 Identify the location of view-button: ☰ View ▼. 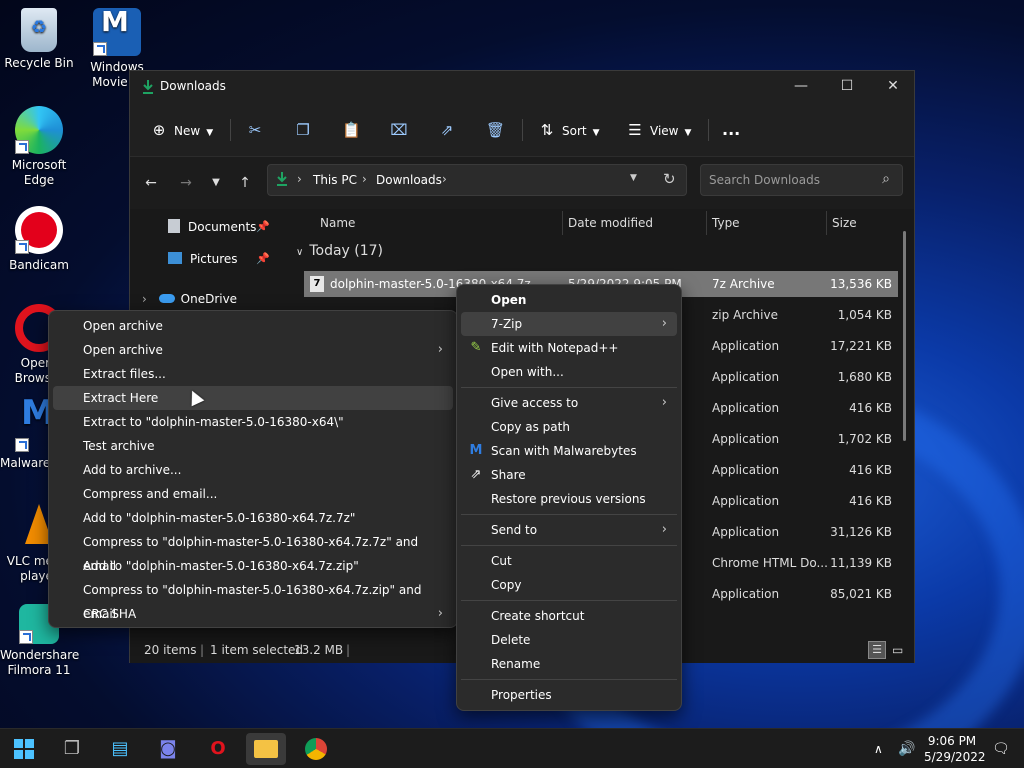
(658, 130).